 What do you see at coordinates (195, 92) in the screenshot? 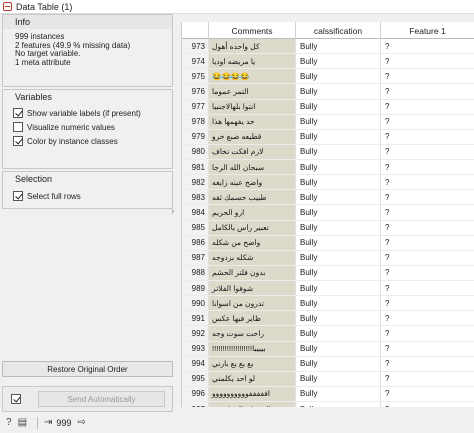
I see `row-index-cell: 976` at bounding box center [195, 92].